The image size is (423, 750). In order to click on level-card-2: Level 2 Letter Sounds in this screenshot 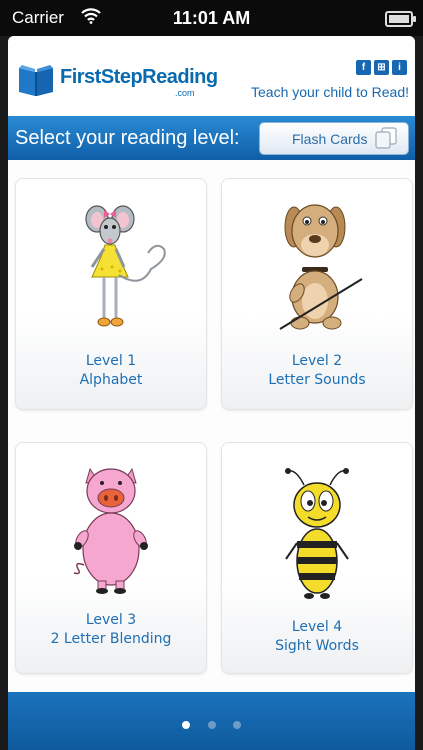, I will do `click(317, 294)`.